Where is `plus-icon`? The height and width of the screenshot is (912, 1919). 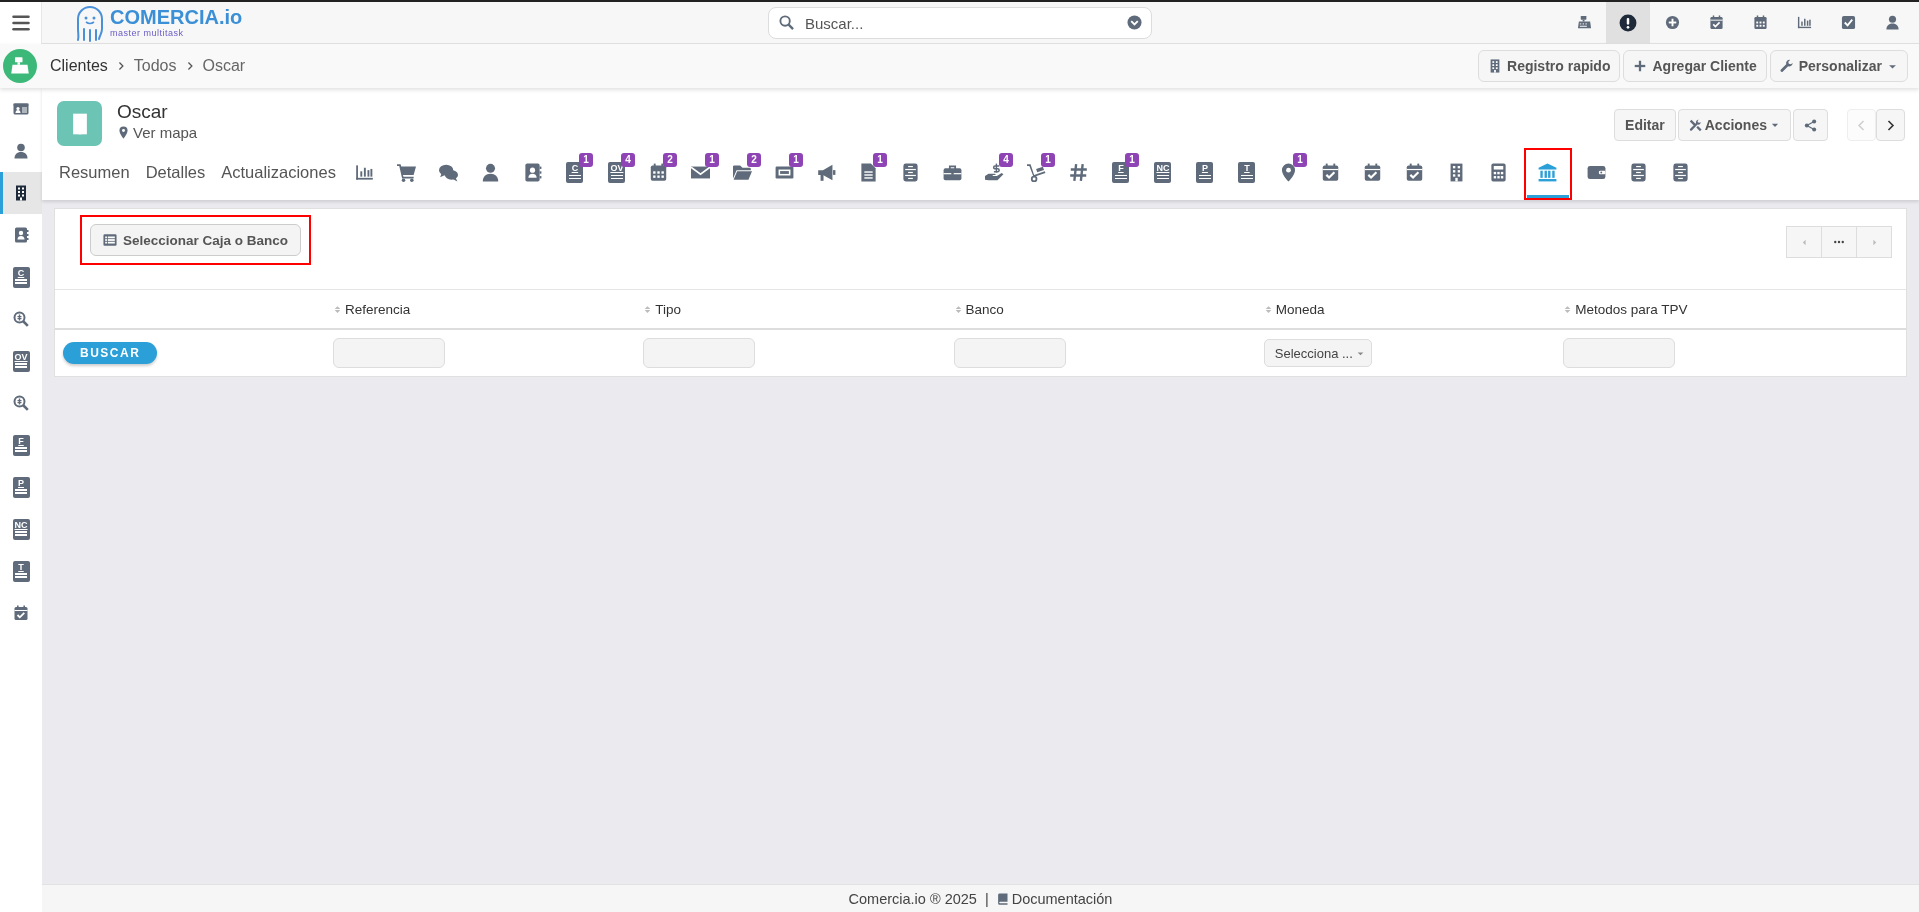
plus-icon is located at coordinates (1640, 66).